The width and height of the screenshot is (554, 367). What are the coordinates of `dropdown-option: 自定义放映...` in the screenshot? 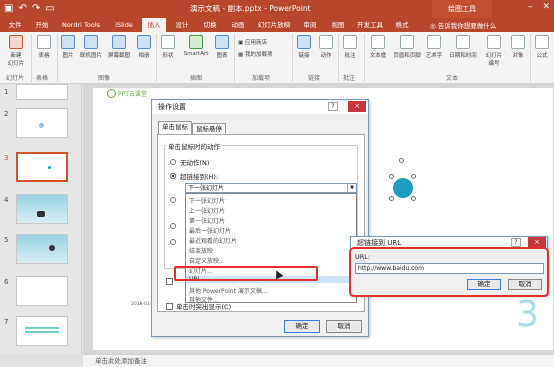 It's located at (207, 260).